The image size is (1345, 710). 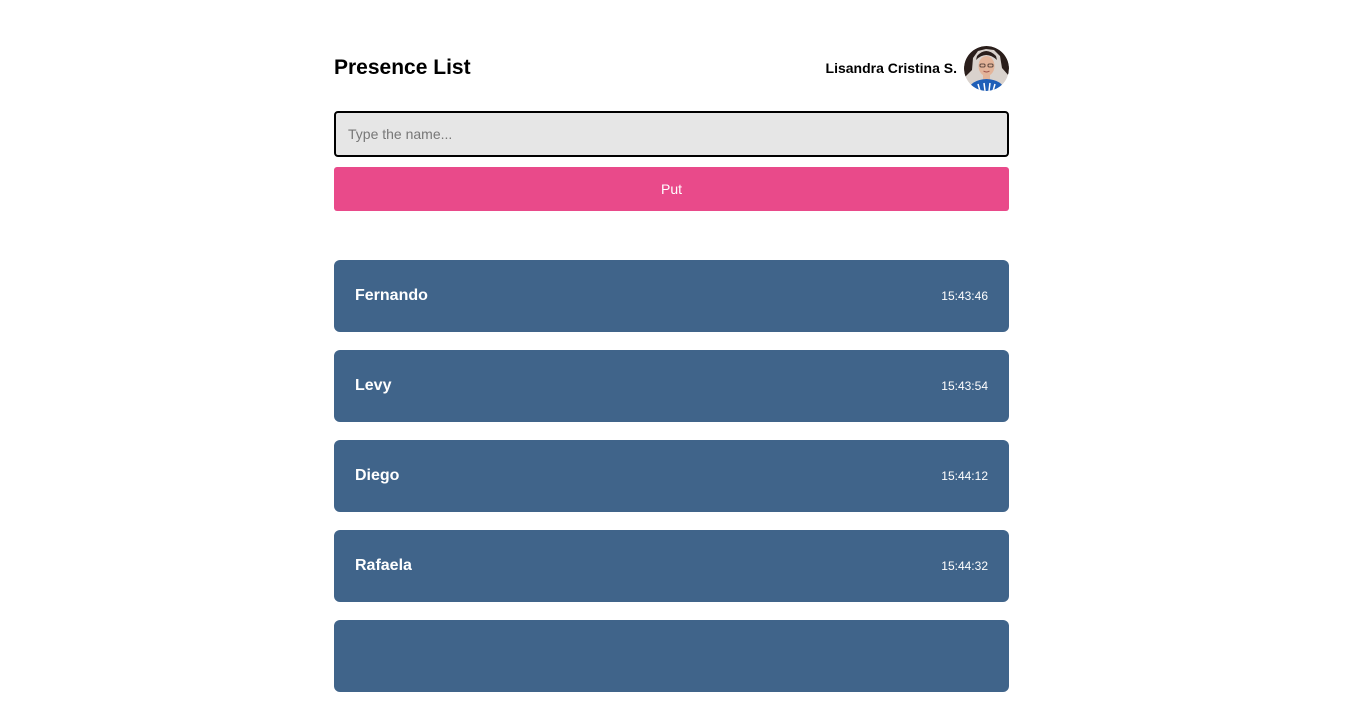 I want to click on student-time: 15:43:54, so click(x=964, y=386).